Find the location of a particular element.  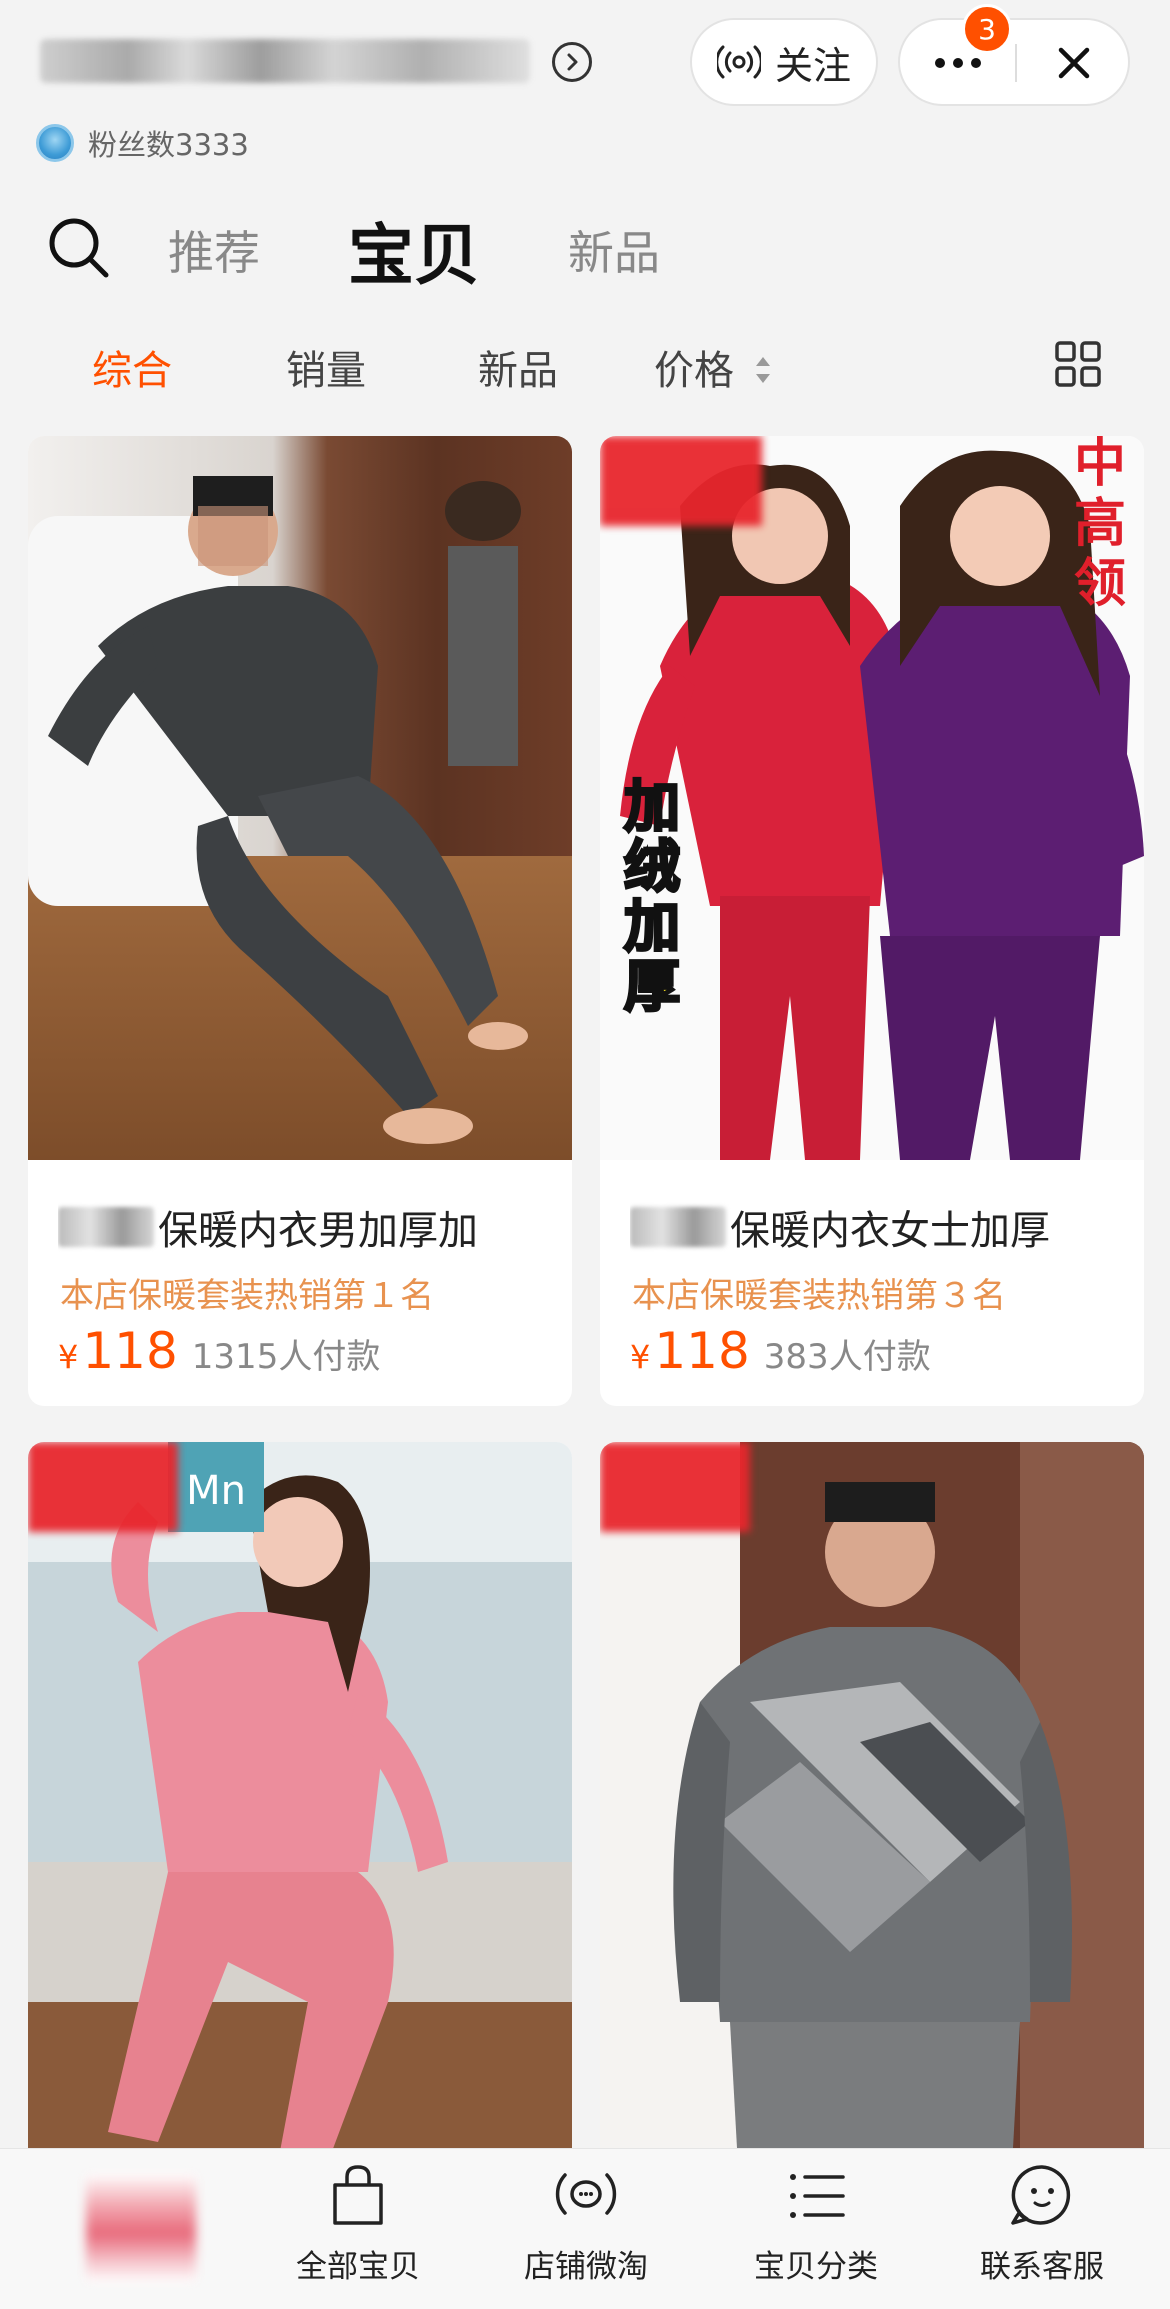

shop-detail-arrow-icon is located at coordinates (572, 62).